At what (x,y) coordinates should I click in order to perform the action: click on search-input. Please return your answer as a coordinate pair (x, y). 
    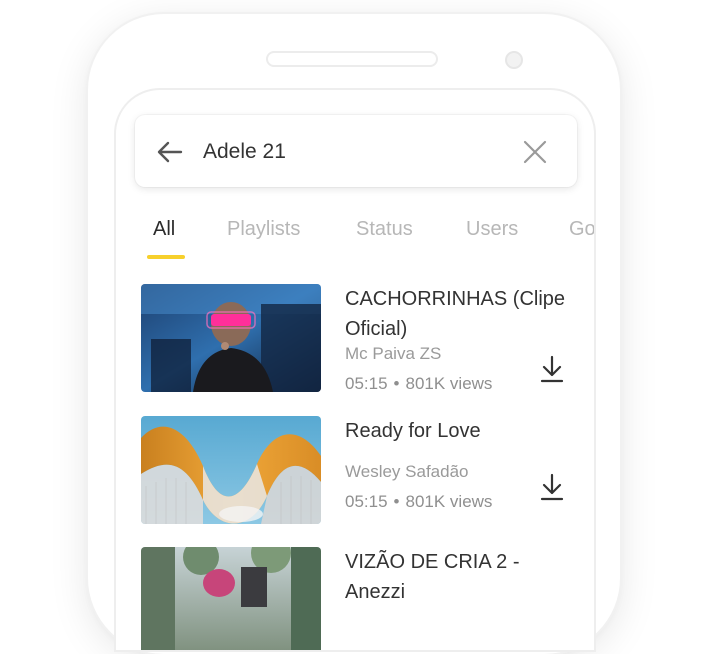
    Looking at the image, I should click on (353, 152).